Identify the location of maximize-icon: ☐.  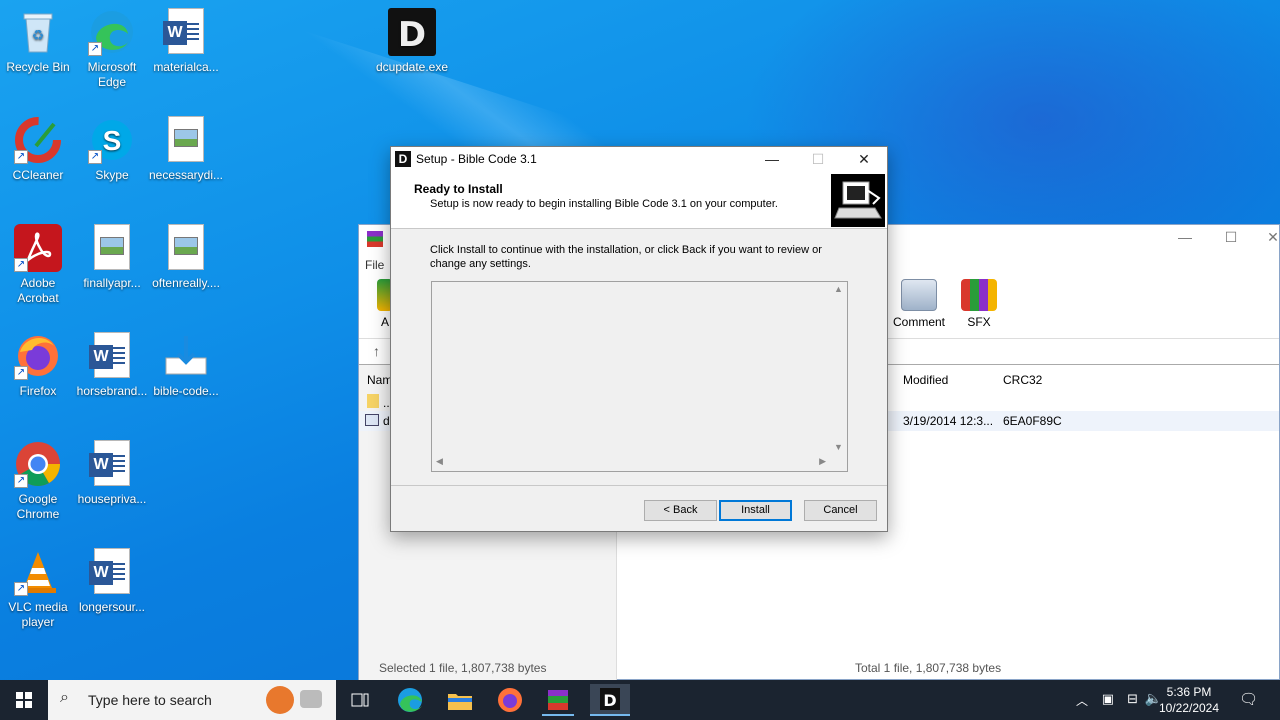
(1231, 239).